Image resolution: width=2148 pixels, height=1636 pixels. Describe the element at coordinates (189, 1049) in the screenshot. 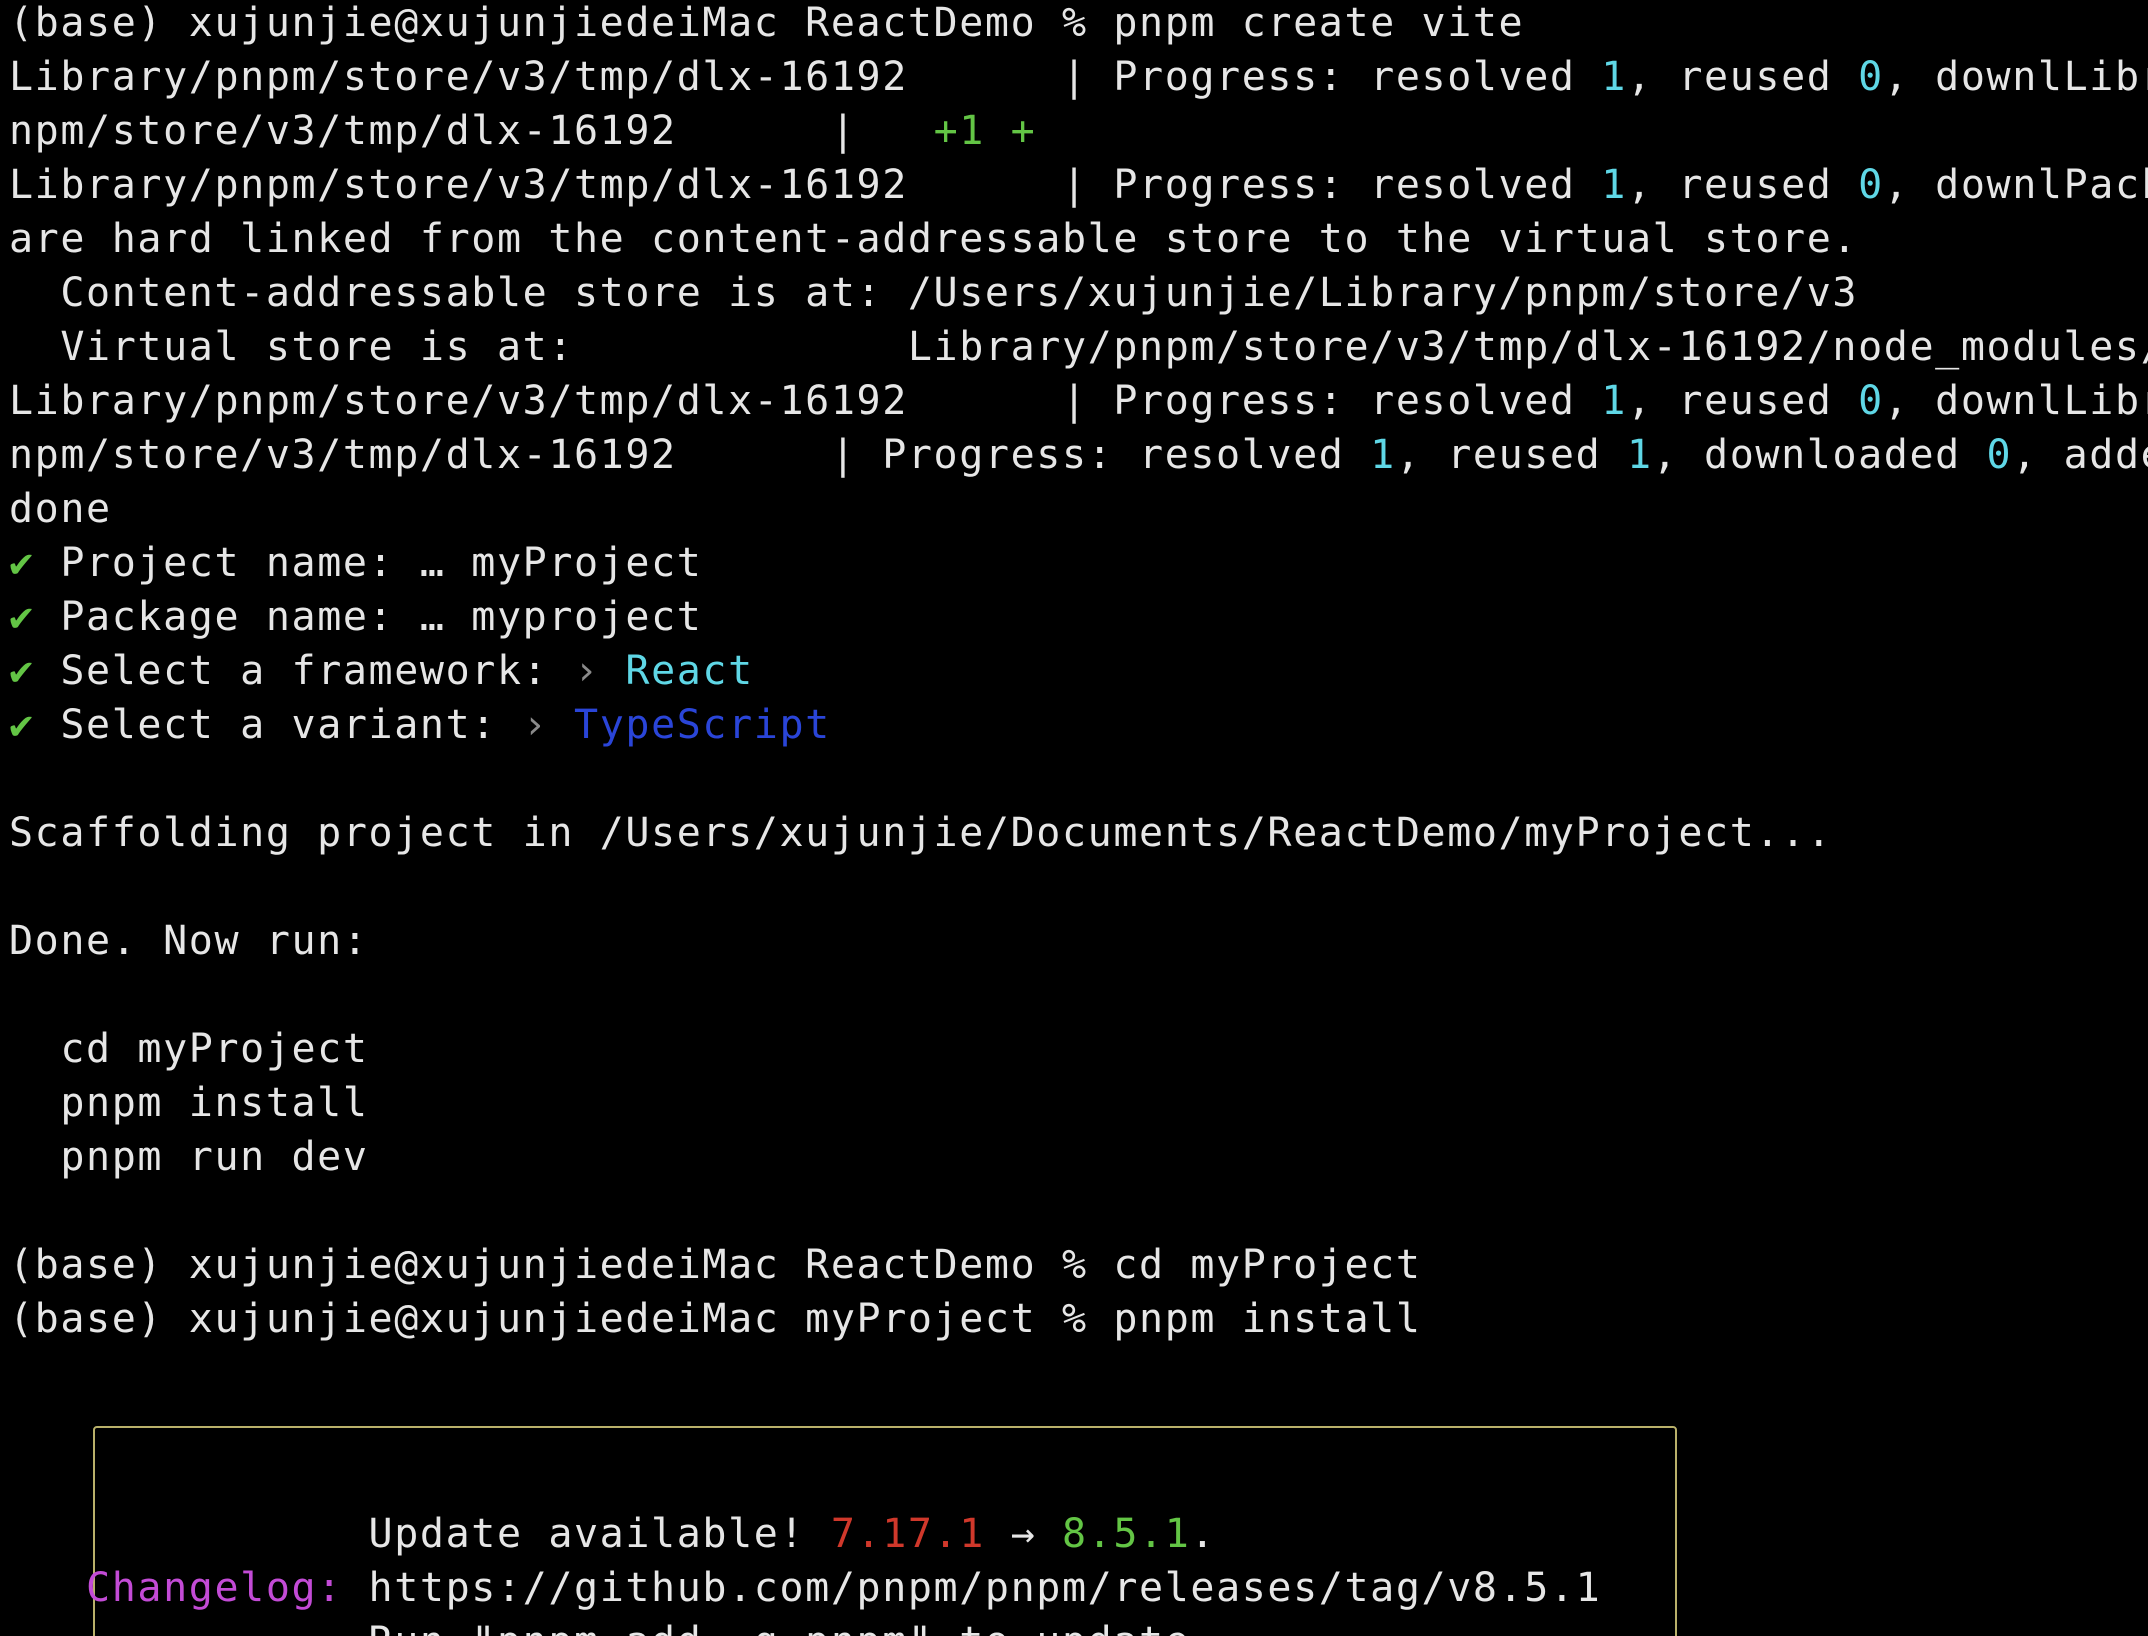

I see `instruction-cd: cd myProject` at that location.